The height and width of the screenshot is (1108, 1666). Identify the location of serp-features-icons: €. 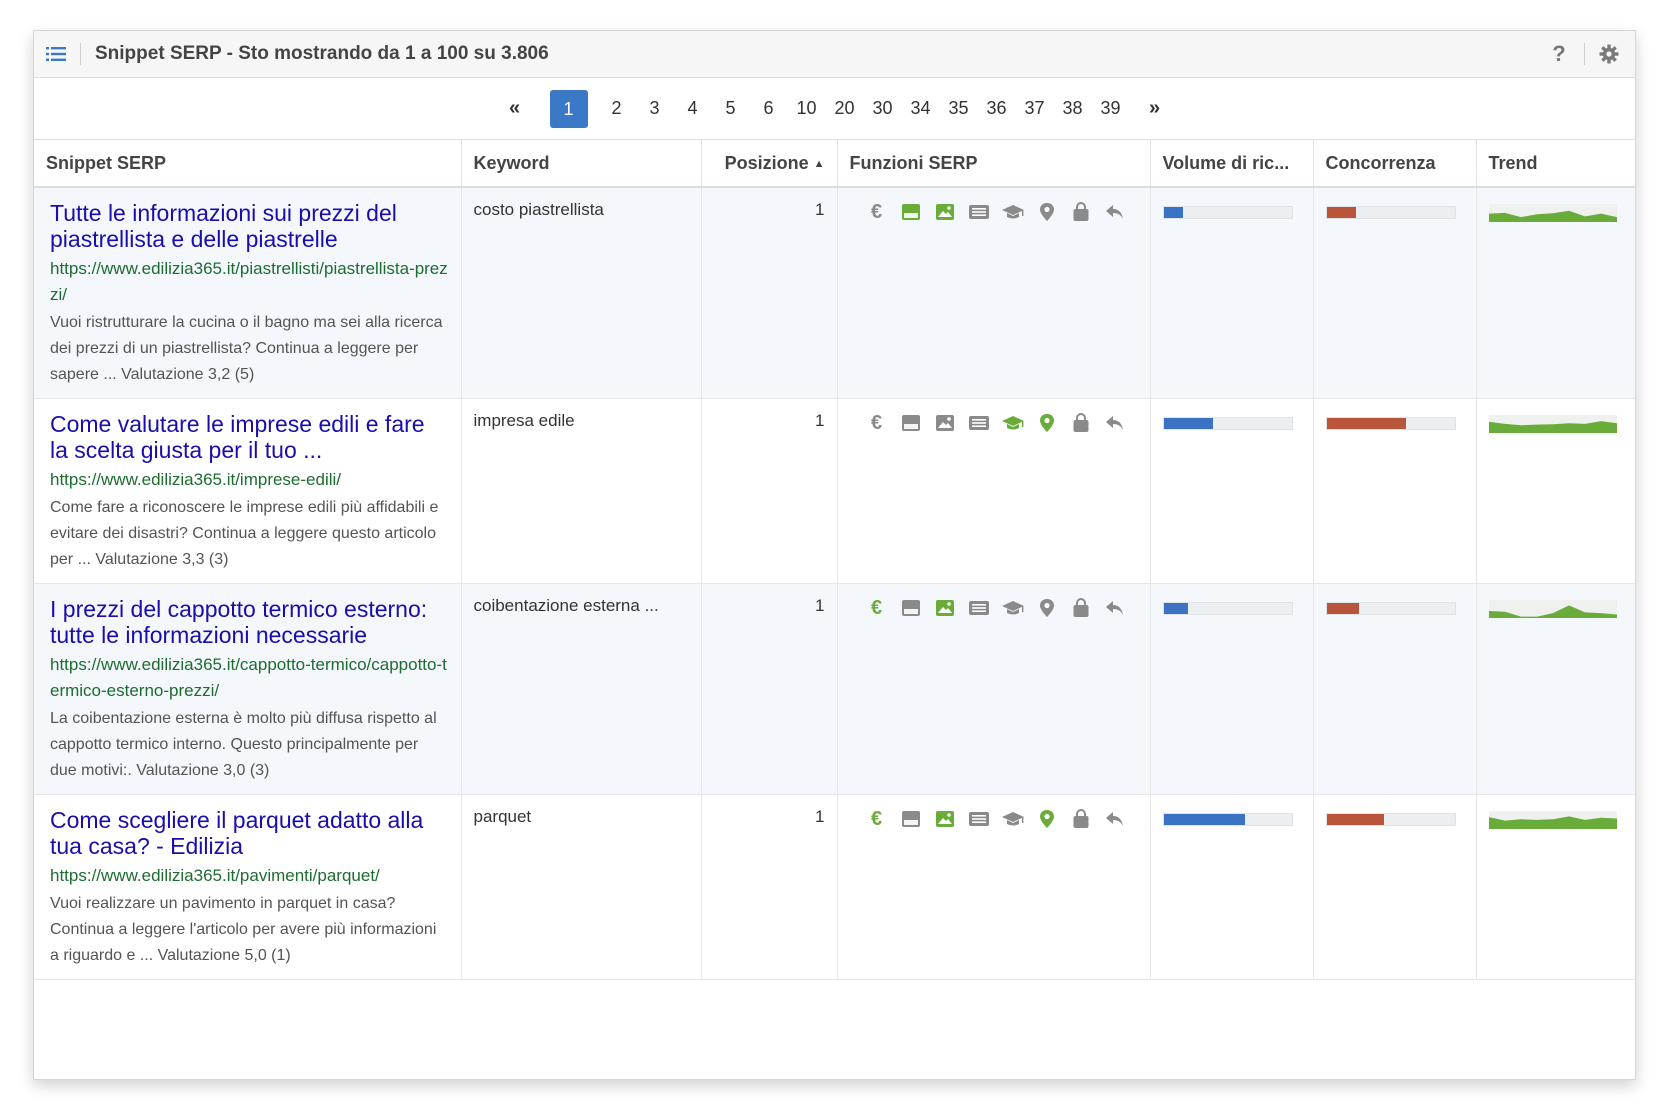
(999, 608).